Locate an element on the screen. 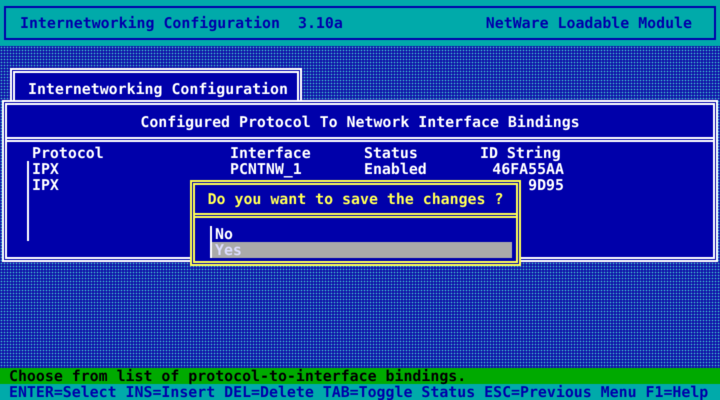 This screenshot has height=400, width=720. column-header: Protocol is located at coordinates (68, 153).